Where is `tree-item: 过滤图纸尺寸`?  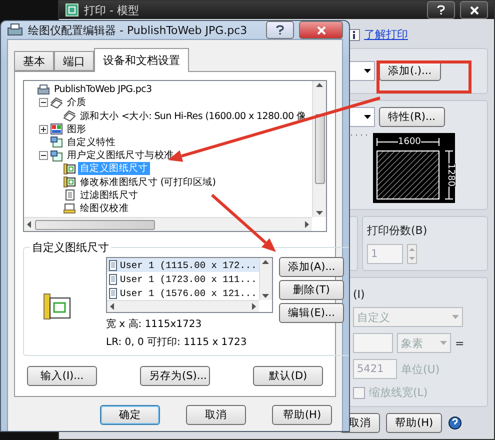
tree-item: 过滤图纸尺寸 is located at coordinates (109, 195).